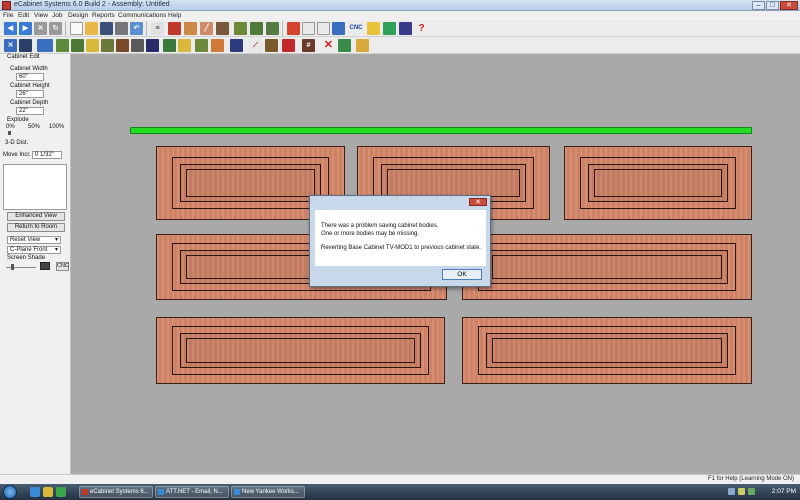 Image resolution: width=800 pixels, height=500 pixels. I want to click on reset-view-select: Reset View ▾, so click(34, 240).